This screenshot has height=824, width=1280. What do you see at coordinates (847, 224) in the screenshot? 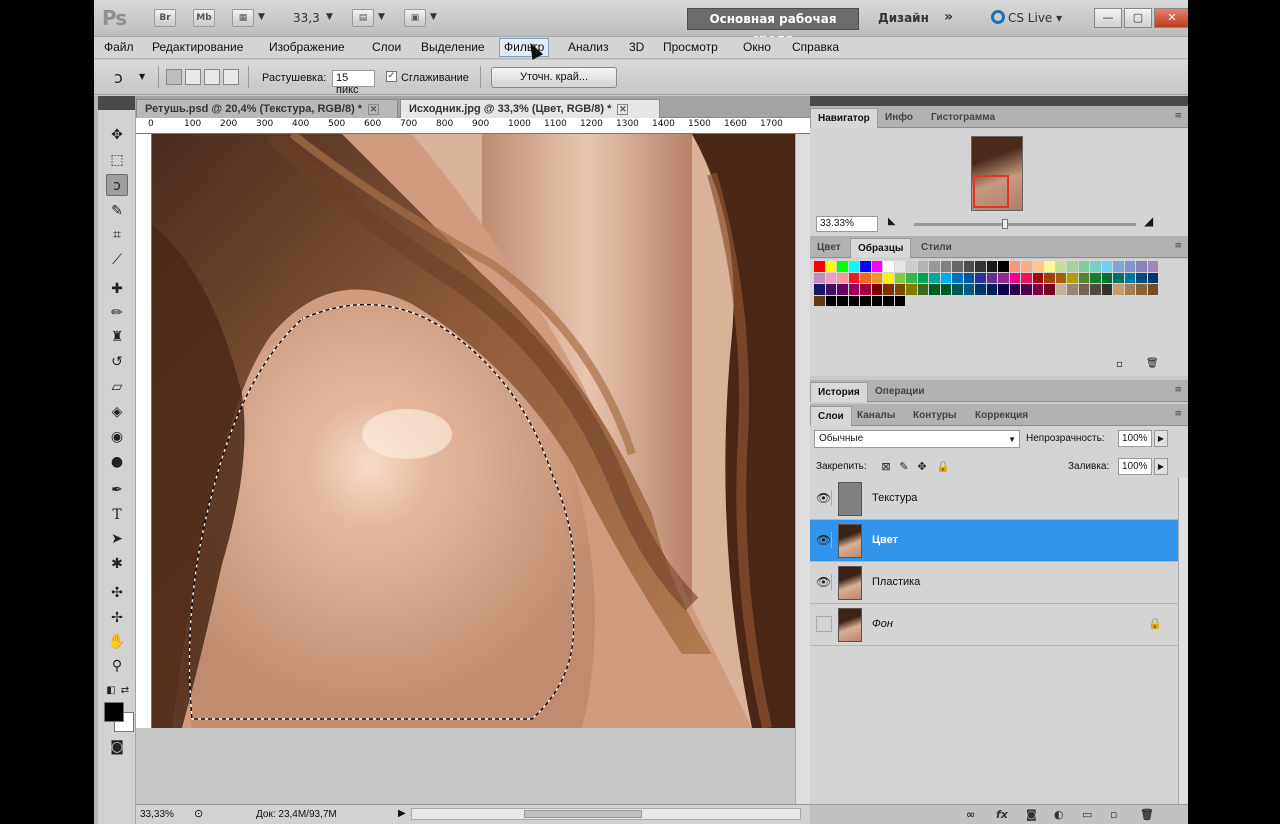
I see `navigator-zoom-input: 33.33%` at bounding box center [847, 224].